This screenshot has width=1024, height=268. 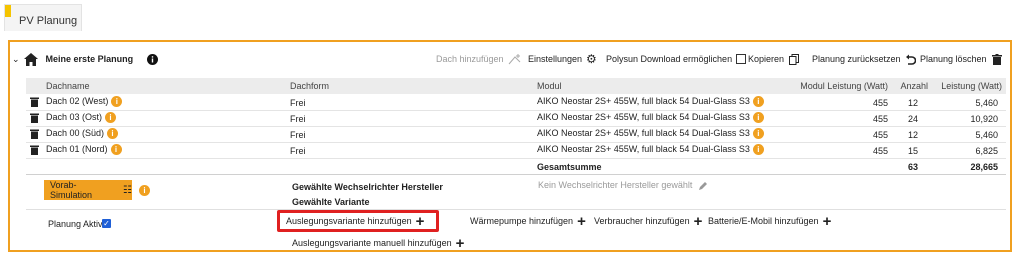 What do you see at coordinates (522, 221) in the screenshot?
I see `add-heat-pump-label: Wärmepumpe hinzufügen` at bounding box center [522, 221].